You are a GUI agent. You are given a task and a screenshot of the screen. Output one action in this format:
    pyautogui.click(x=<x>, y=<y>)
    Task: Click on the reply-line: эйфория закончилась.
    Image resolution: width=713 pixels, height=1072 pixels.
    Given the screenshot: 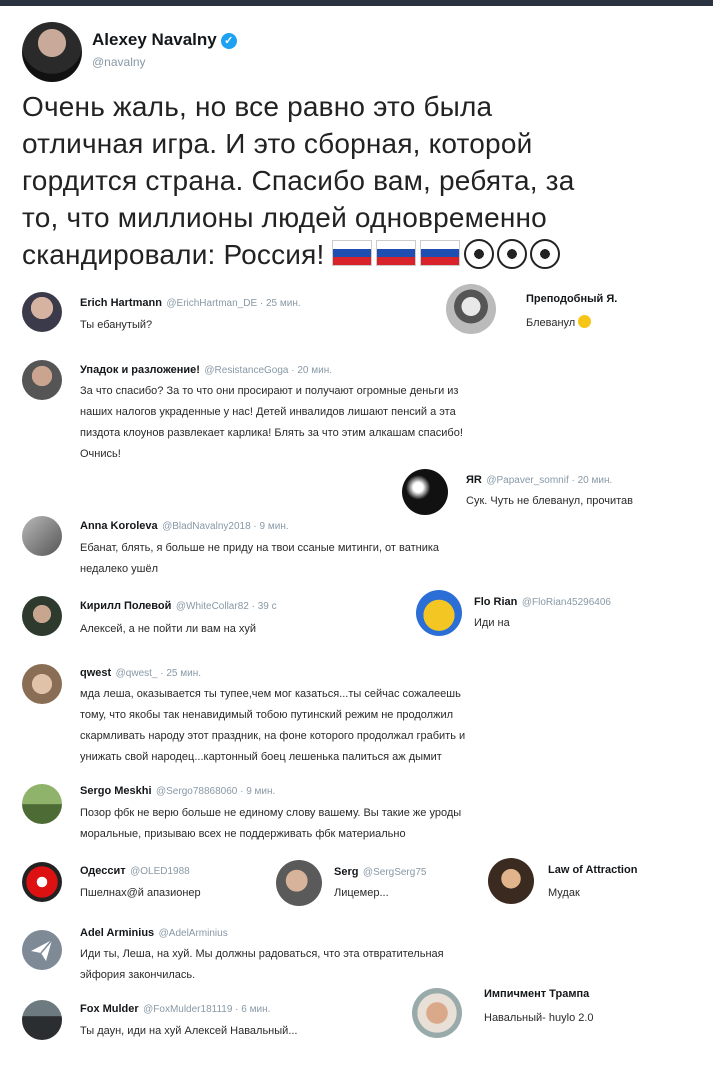 What is the action you would take?
    pyautogui.click(x=138, y=975)
    